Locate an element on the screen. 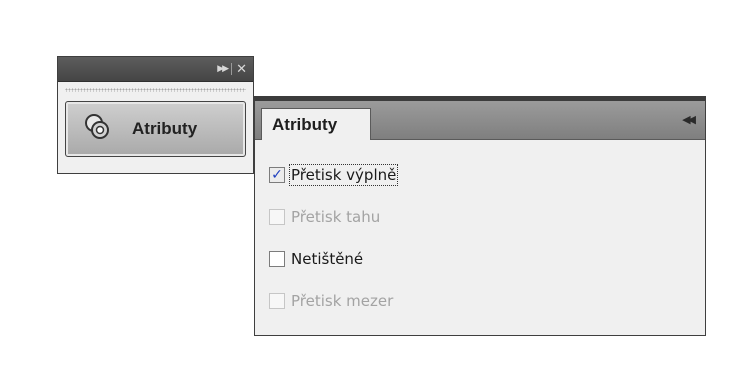  tab-attributes: Atributy is located at coordinates (316, 124).